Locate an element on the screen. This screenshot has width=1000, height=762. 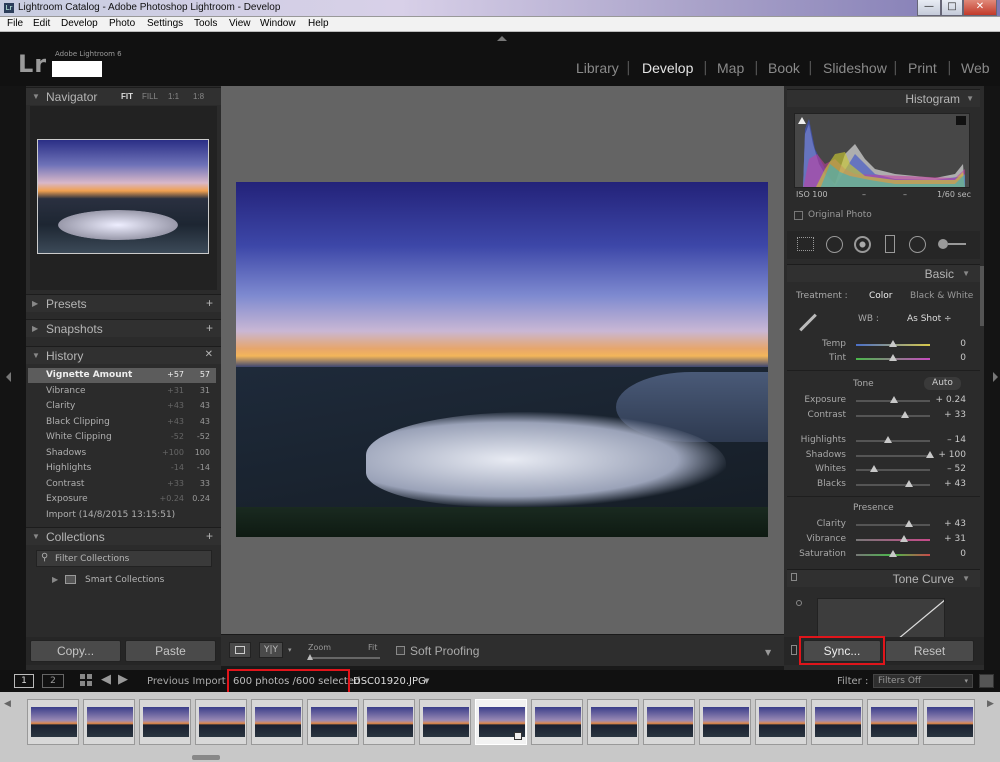
history-item: White Clipping -52 -52 is located at coordinates (122, 437).